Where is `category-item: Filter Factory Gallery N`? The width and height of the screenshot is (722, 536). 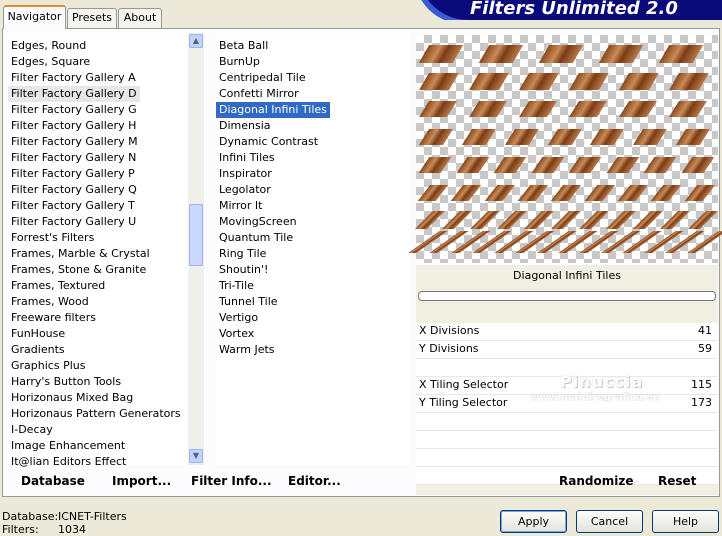 category-item: Filter Factory Gallery N is located at coordinates (73, 158).